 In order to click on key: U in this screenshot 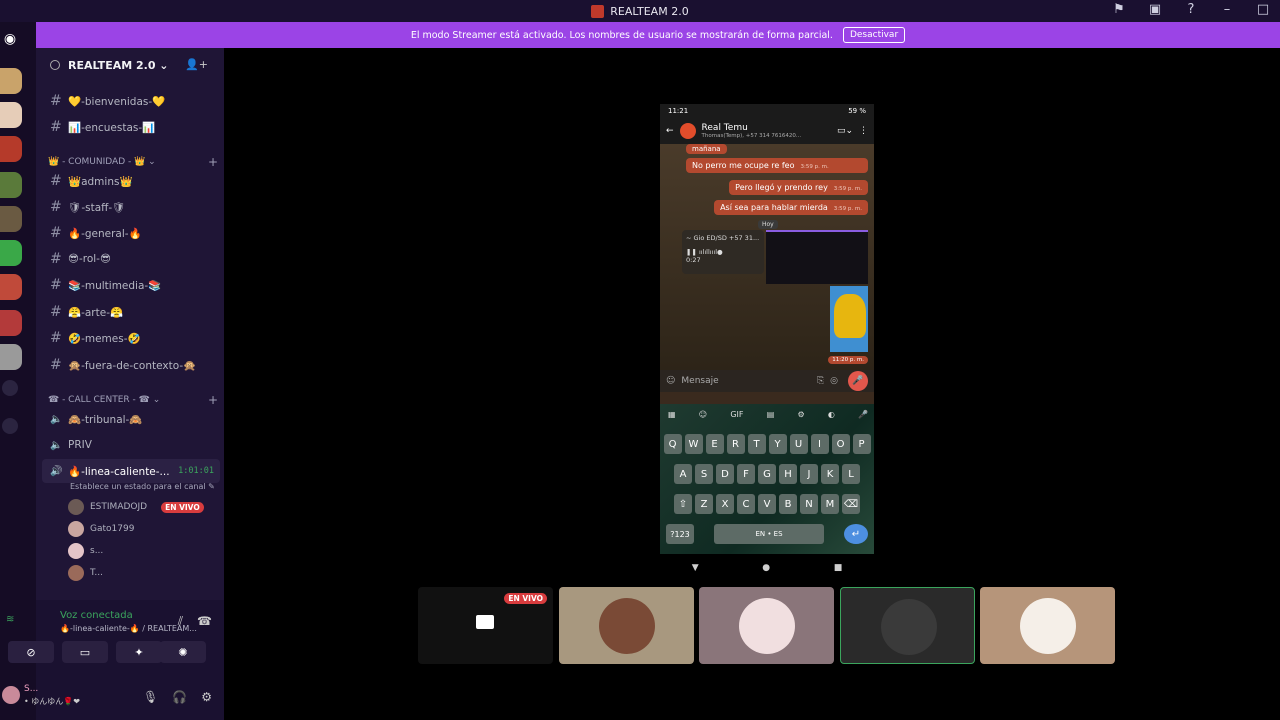, I will do `click(798, 444)`.